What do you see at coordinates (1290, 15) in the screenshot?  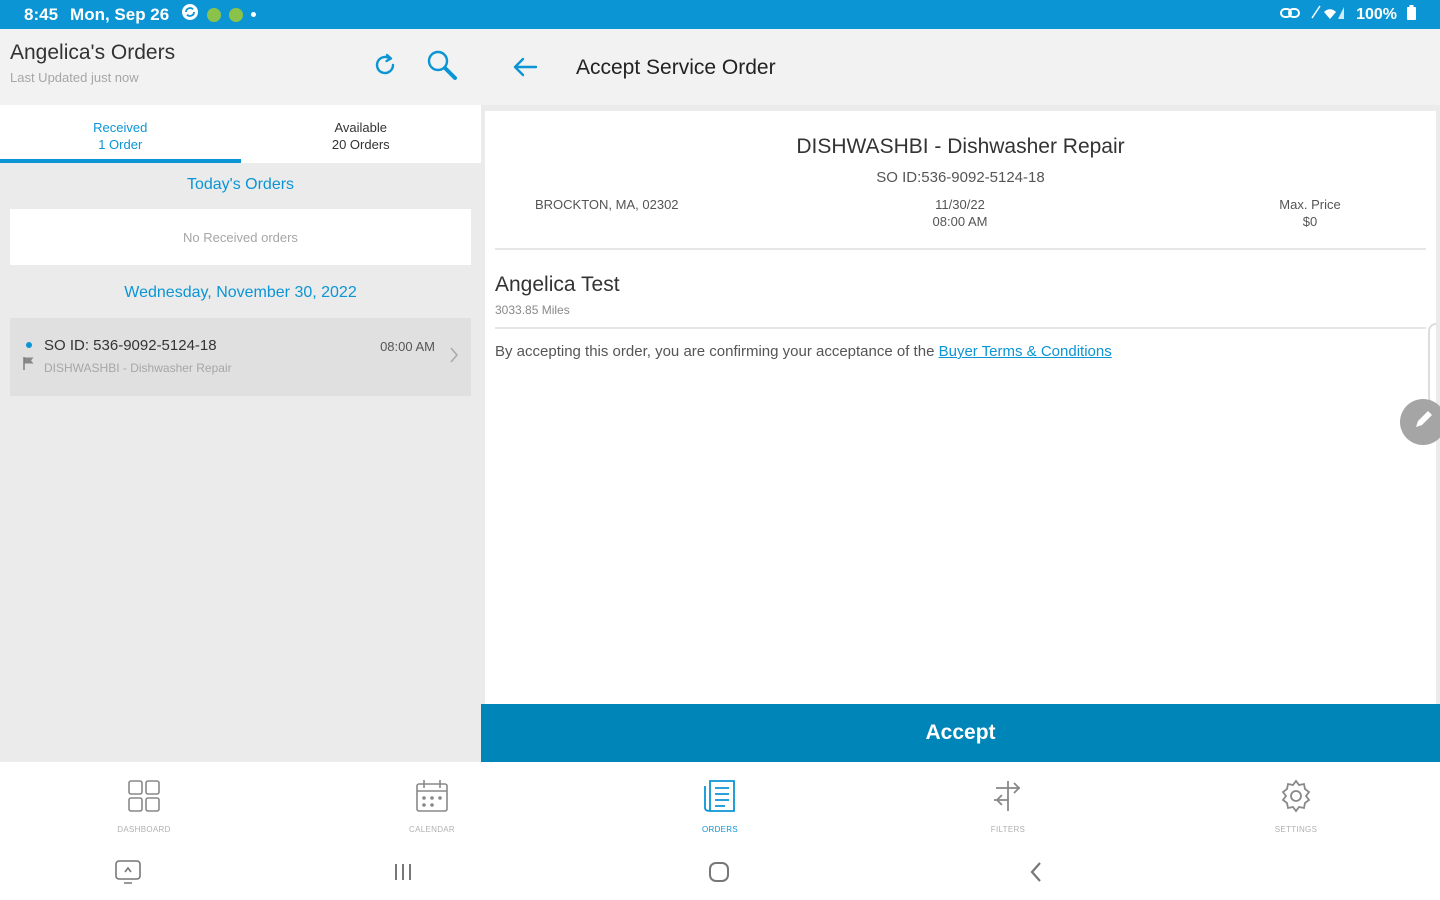 I see `link-icon` at bounding box center [1290, 15].